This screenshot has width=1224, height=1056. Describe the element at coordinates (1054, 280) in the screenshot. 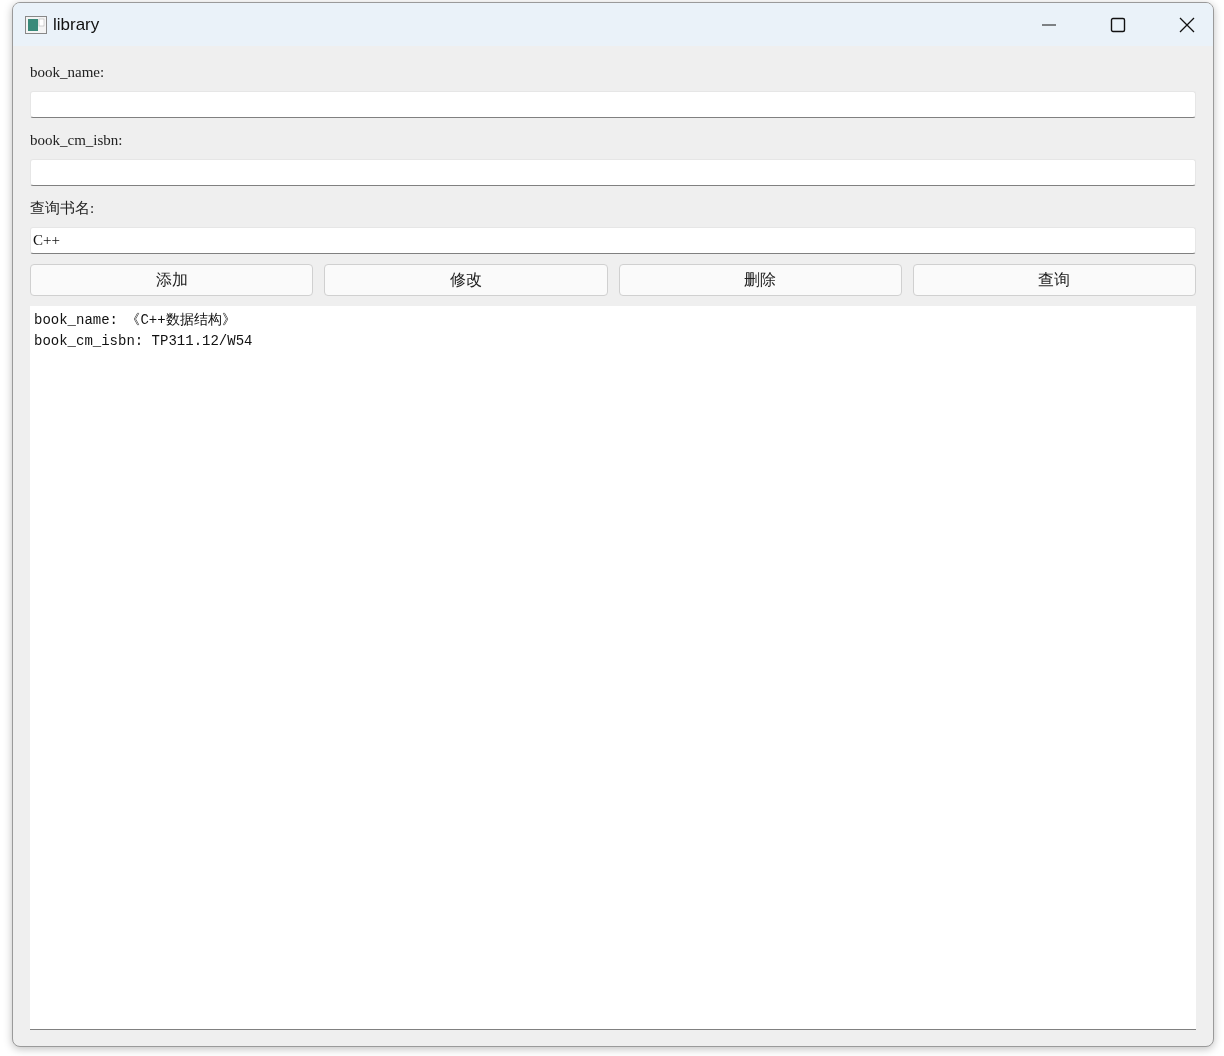

I see `action-button: 查询` at that location.